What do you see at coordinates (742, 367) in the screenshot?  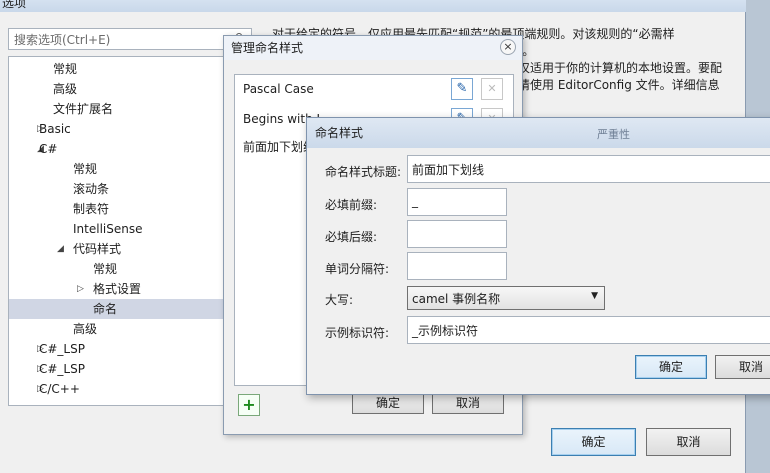 I see `style-cancel-button: 取消` at bounding box center [742, 367].